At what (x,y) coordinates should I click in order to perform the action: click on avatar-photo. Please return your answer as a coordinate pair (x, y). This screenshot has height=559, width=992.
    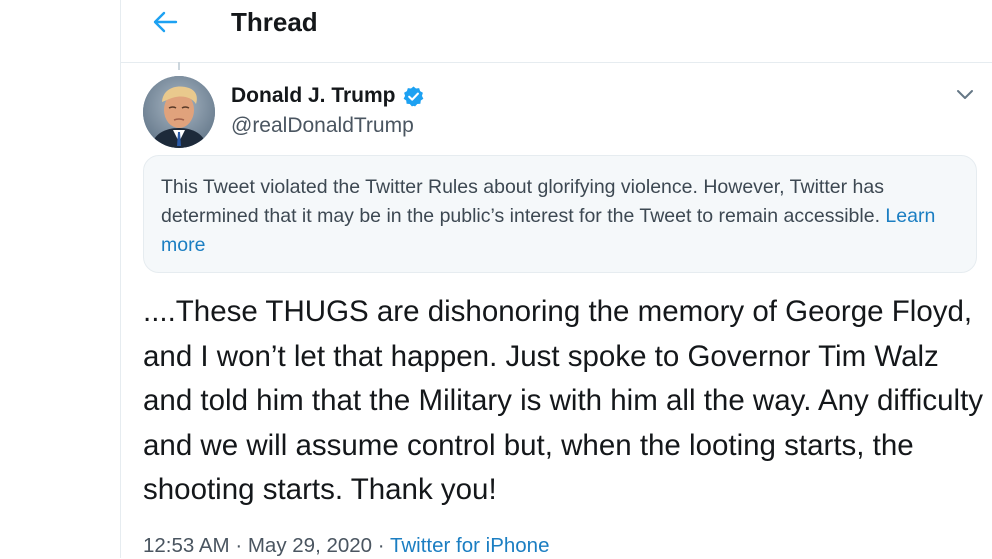
    Looking at the image, I should click on (179, 112).